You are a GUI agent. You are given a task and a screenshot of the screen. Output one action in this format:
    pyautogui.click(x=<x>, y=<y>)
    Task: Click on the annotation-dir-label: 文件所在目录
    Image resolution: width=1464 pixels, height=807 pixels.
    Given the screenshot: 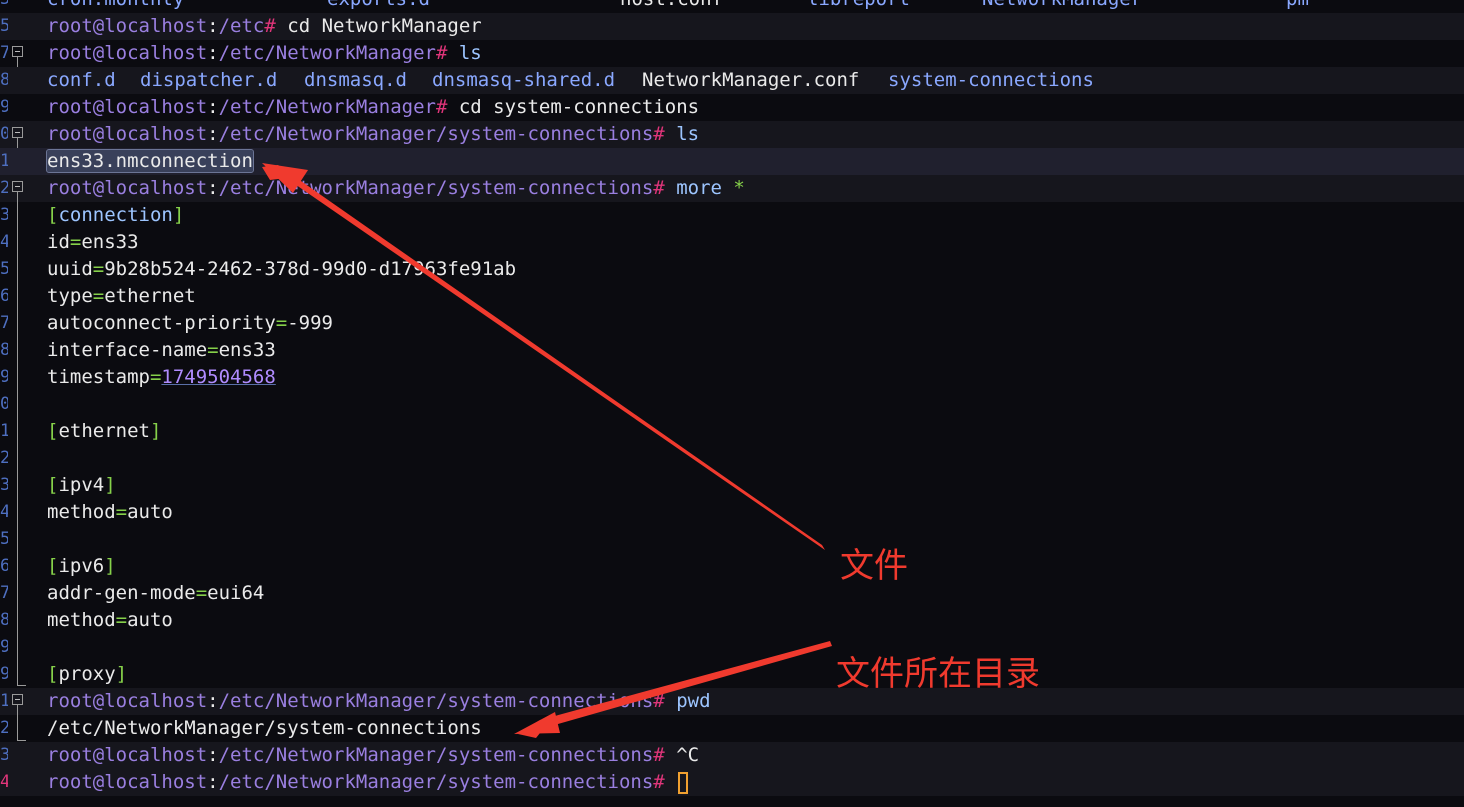 What is the action you would take?
    pyautogui.click(x=938, y=674)
    